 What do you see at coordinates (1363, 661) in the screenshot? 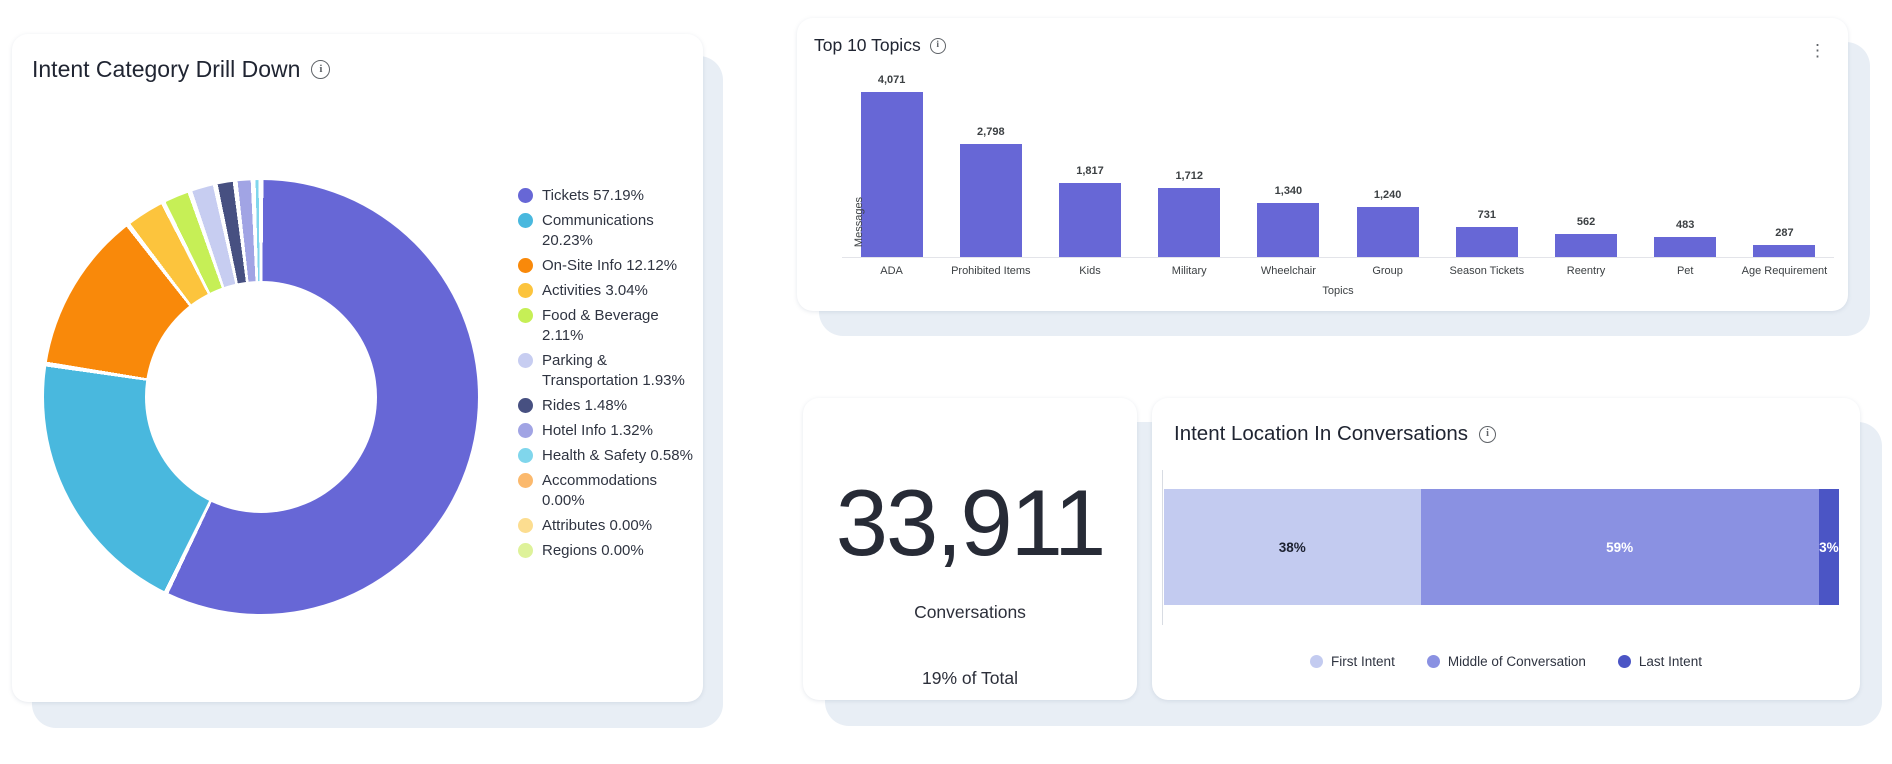
I see `legend-label: First Intent` at bounding box center [1363, 661].